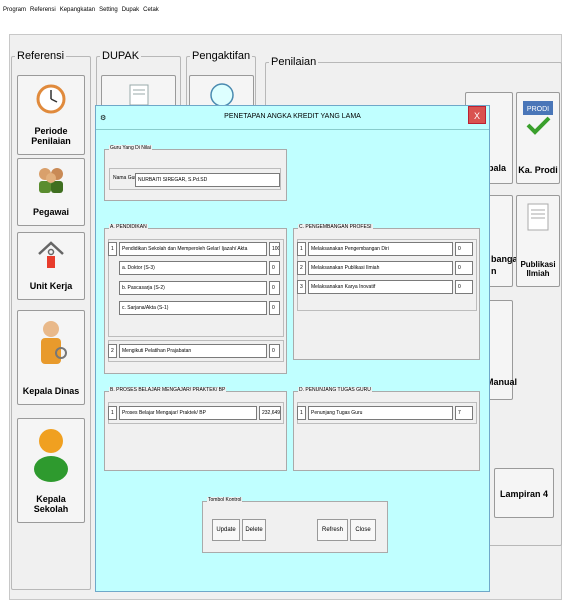 This screenshot has height=610, width=569. I want to click on refresh-button: Refresh, so click(332, 530).